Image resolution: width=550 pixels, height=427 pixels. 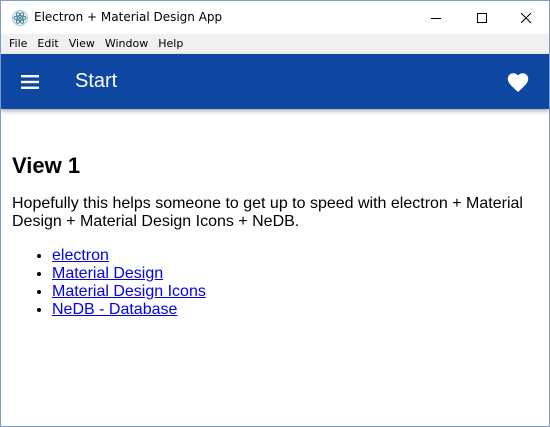 I want to click on maximize-icon, so click(x=482, y=17).